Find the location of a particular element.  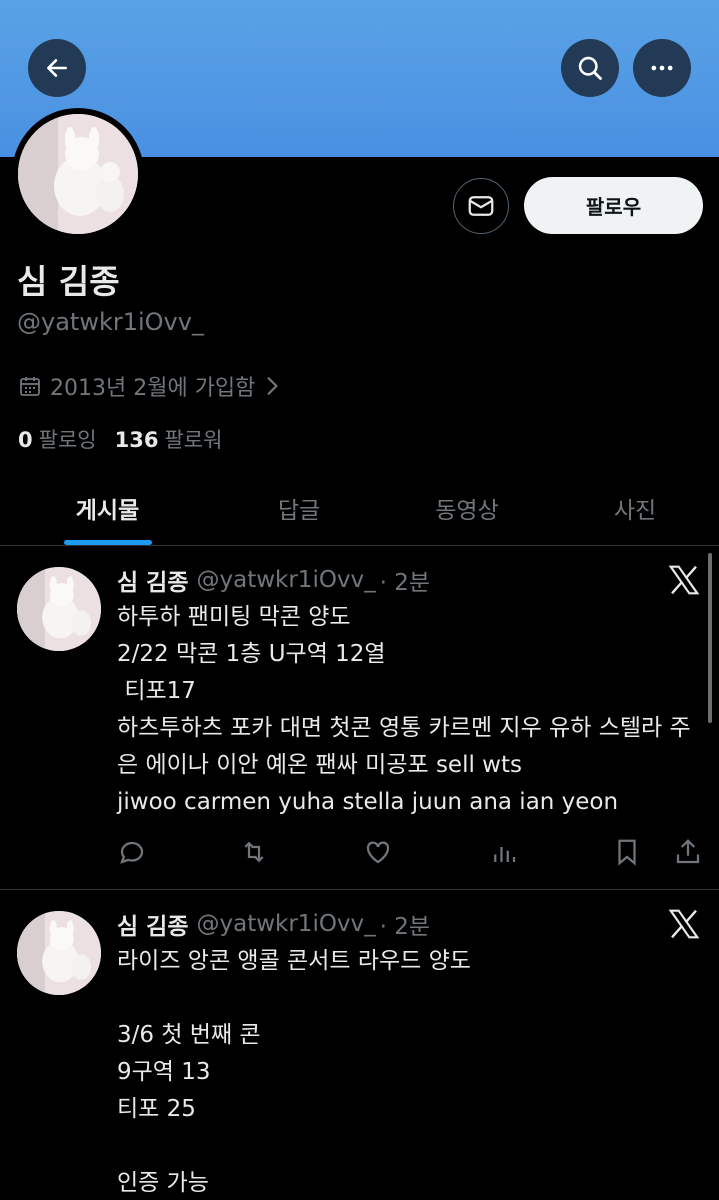

more-options-button is located at coordinates (662, 68).